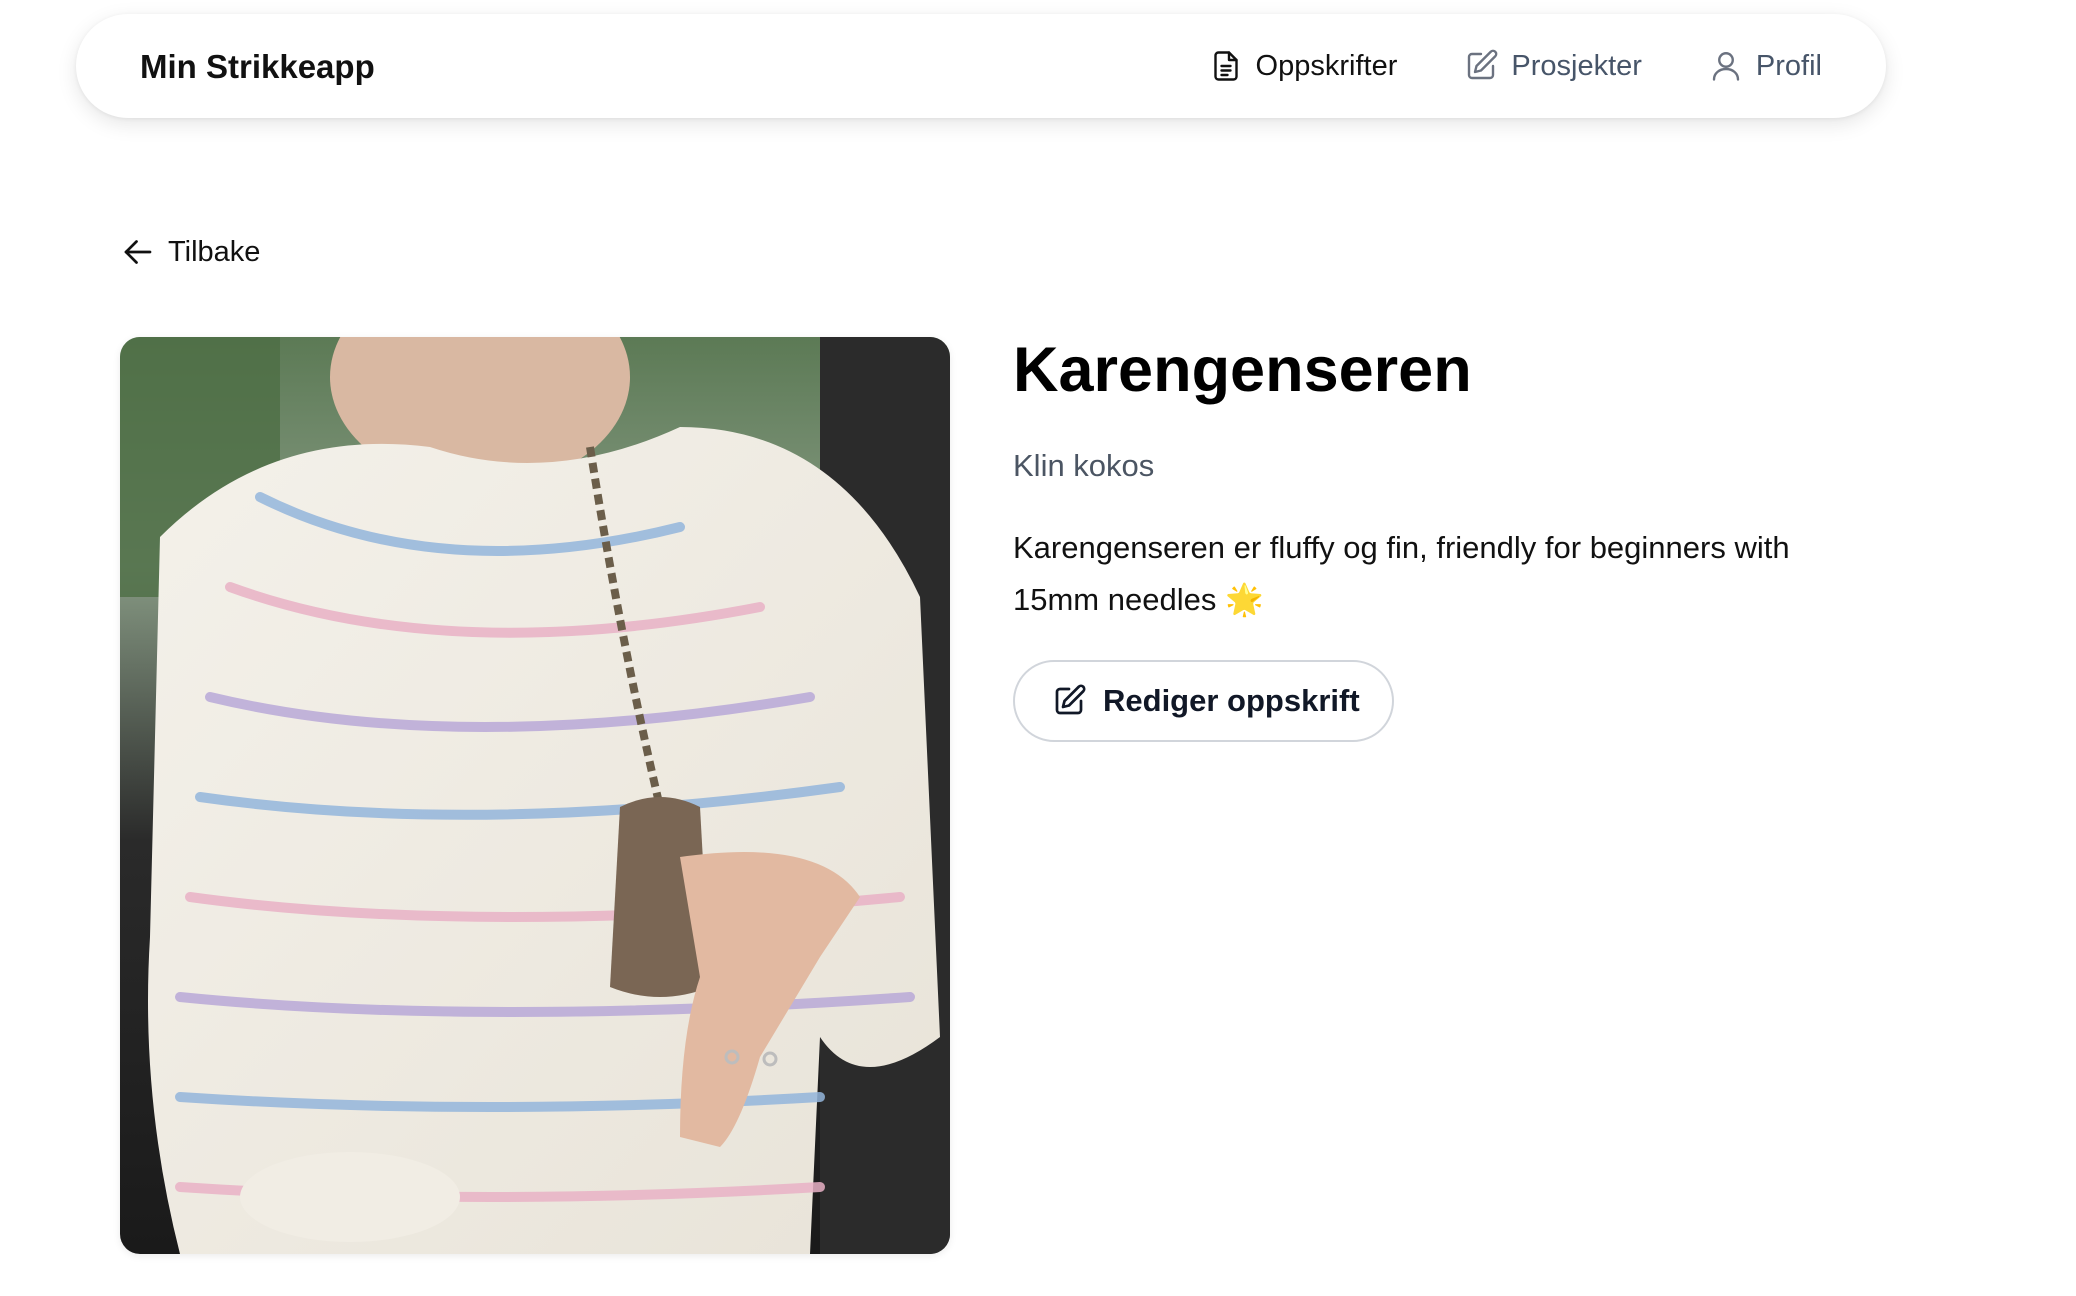  I want to click on edit-recipe-button: Rediger oppskrift, so click(1203, 701).